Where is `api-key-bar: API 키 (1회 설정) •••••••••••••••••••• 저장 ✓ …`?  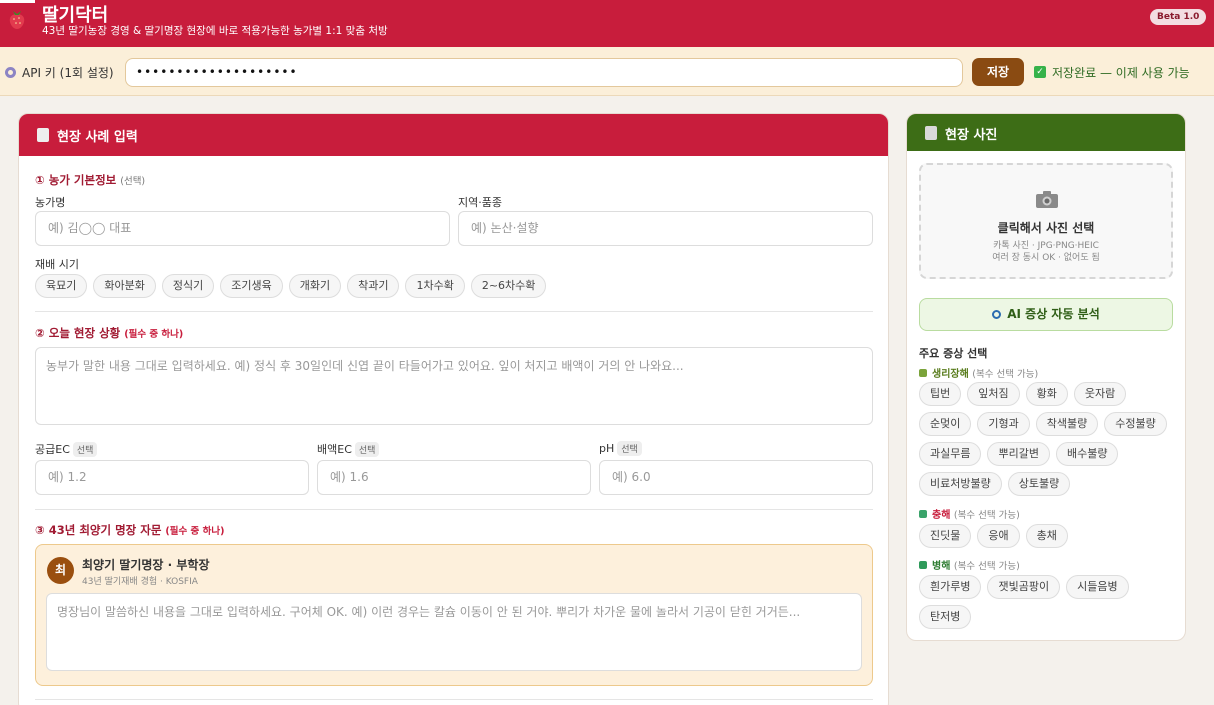 api-key-bar: API 키 (1회 설정) •••••••••••••••••••• 저장 ✓ … is located at coordinates (607, 71).